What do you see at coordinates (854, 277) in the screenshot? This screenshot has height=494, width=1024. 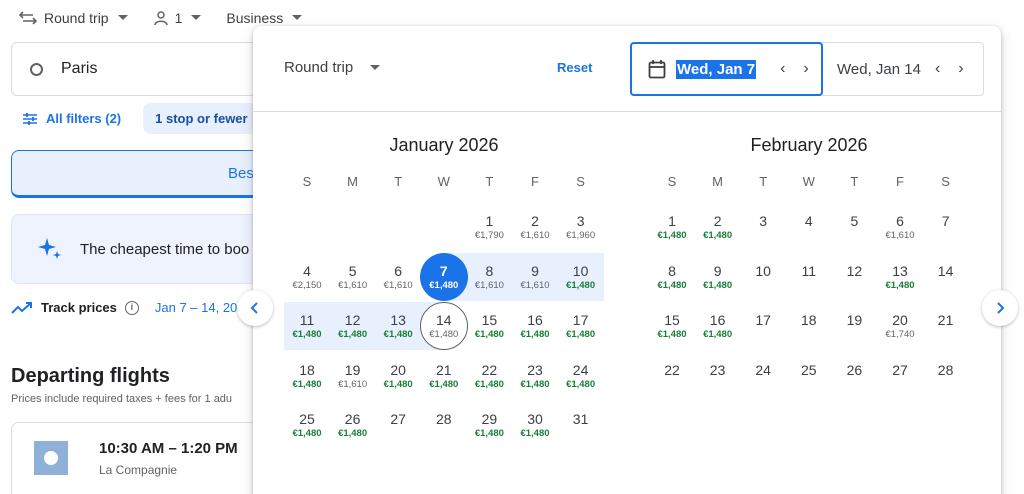 I see `calendar-day: 12` at bounding box center [854, 277].